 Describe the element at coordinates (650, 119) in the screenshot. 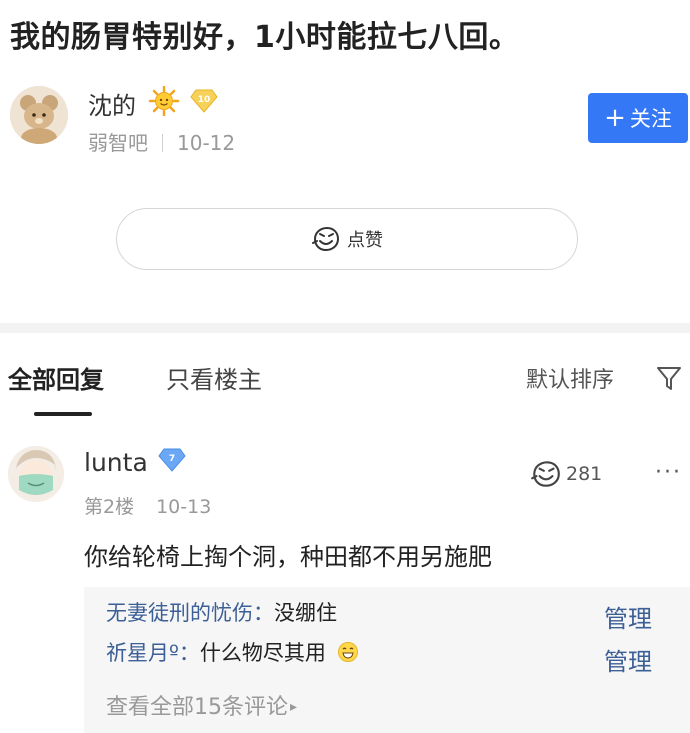

I see `follow-button-label: 关注` at that location.